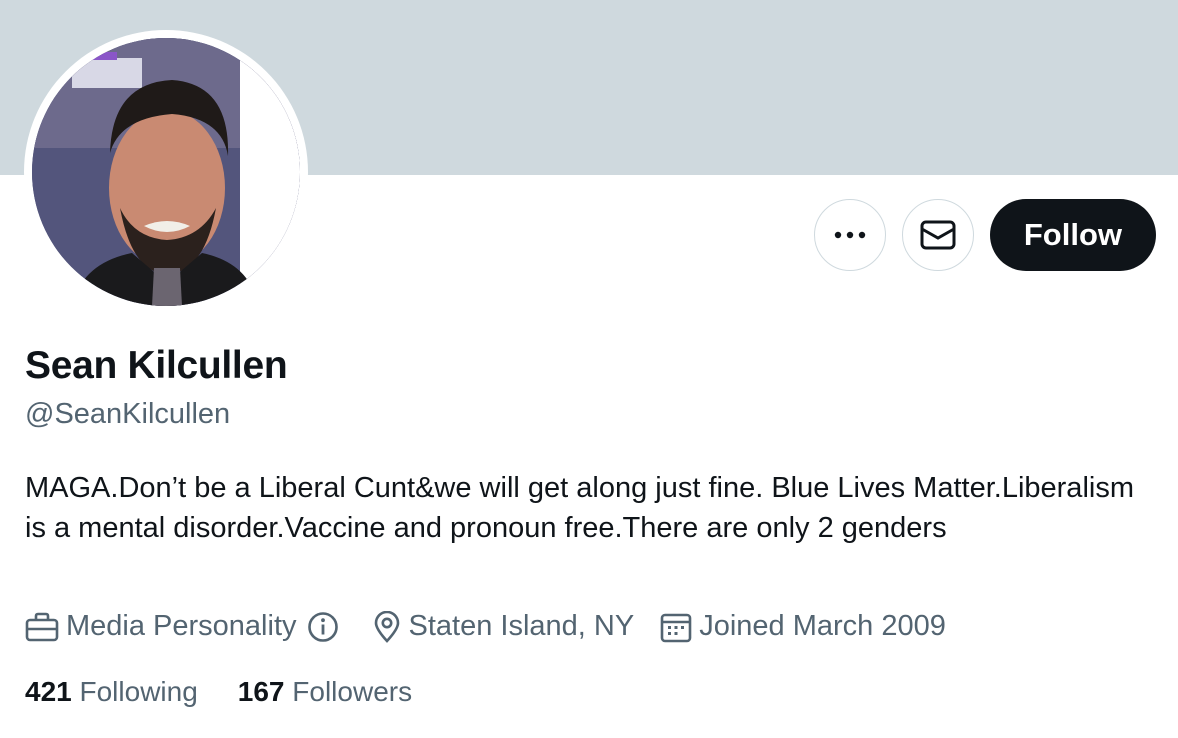  Describe the element at coordinates (181, 626) in the screenshot. I see `category-label: Media Personality` at that location.